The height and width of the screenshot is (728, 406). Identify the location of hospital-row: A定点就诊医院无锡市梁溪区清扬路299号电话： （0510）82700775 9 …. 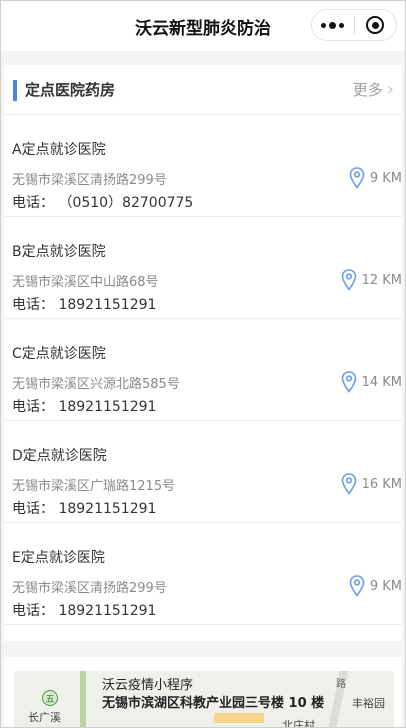
(203, 166).